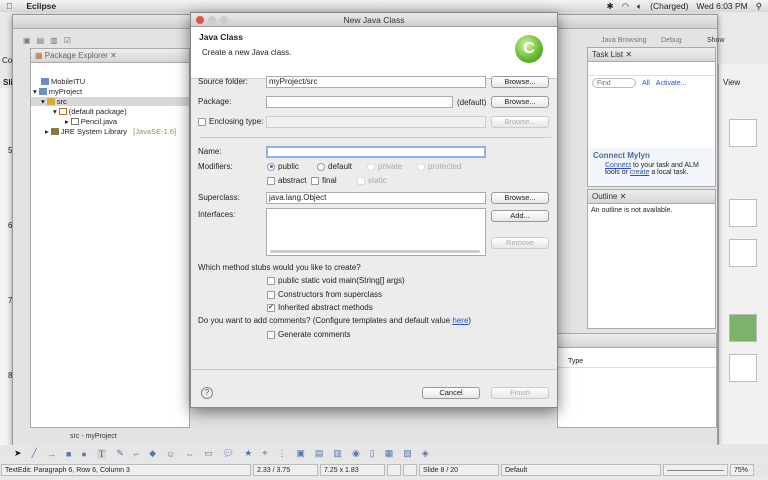 The width and height of the screenshot is (768, 480). I want to click on app-menu: Eclipse, so click(41, 6).